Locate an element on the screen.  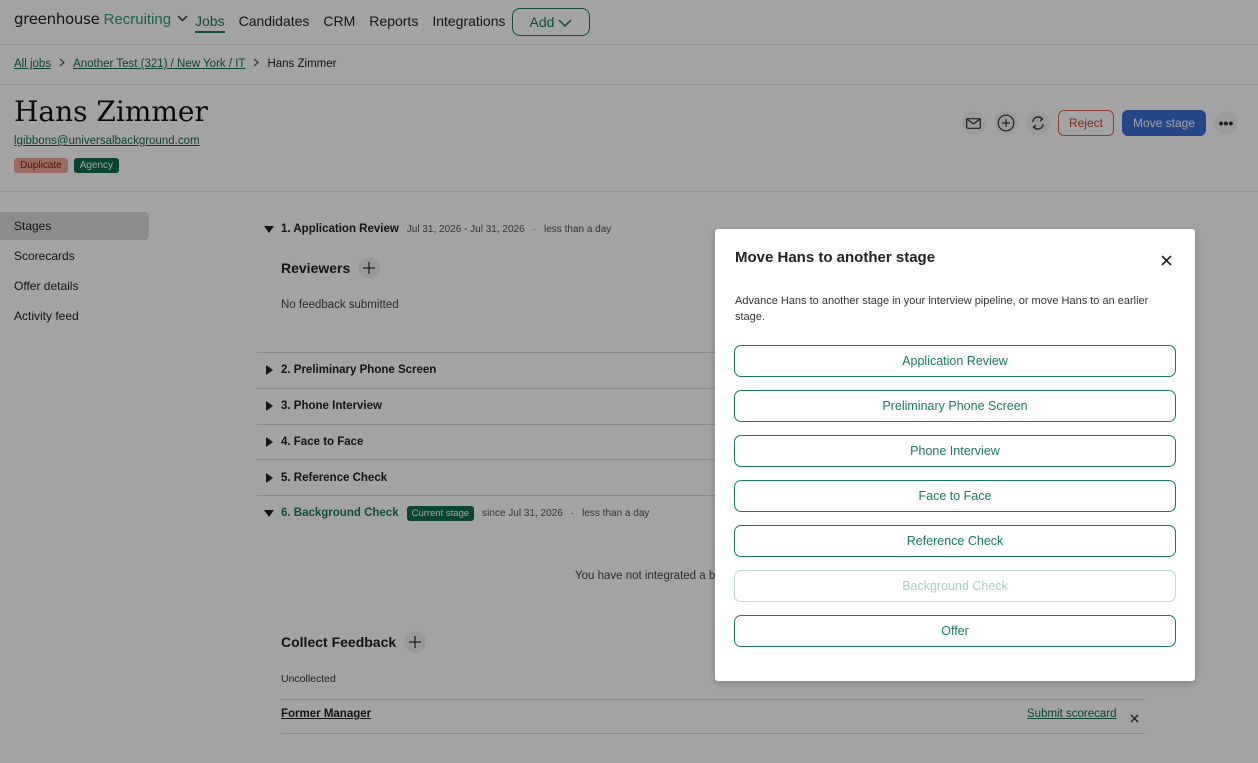
close-icon is located at coordinates (1166, 260).